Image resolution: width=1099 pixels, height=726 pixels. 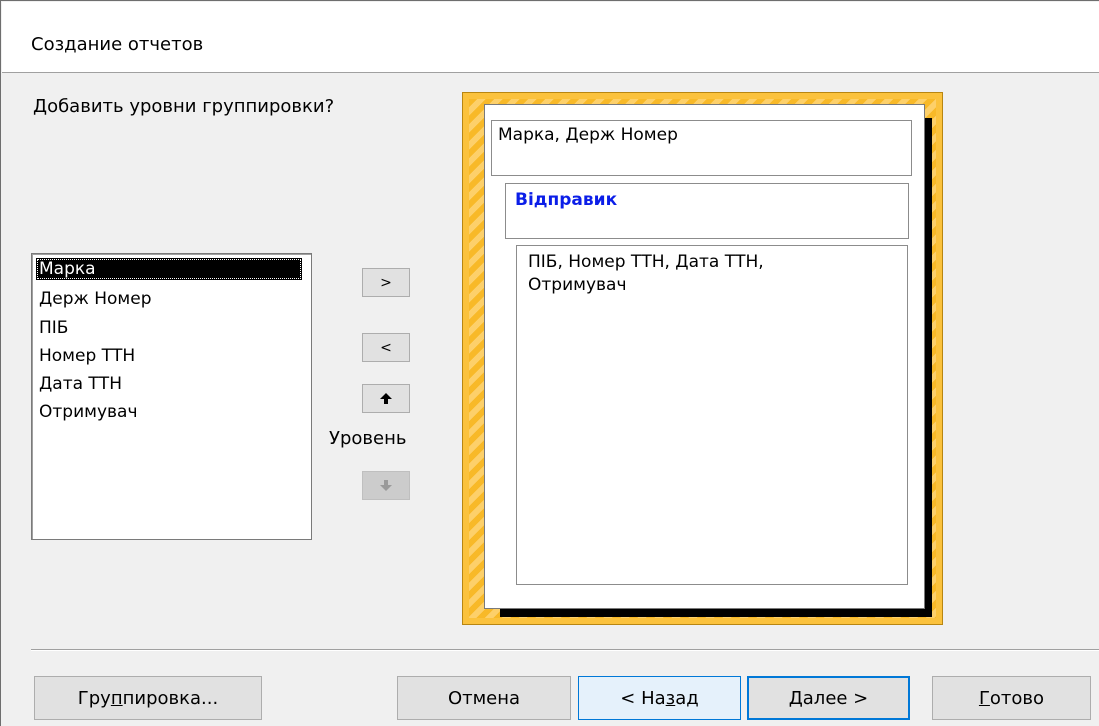 What do you see at coordinates (94, 698) in the screenshot?
I see `label-part: Гру` at bounding box center [94, 698].